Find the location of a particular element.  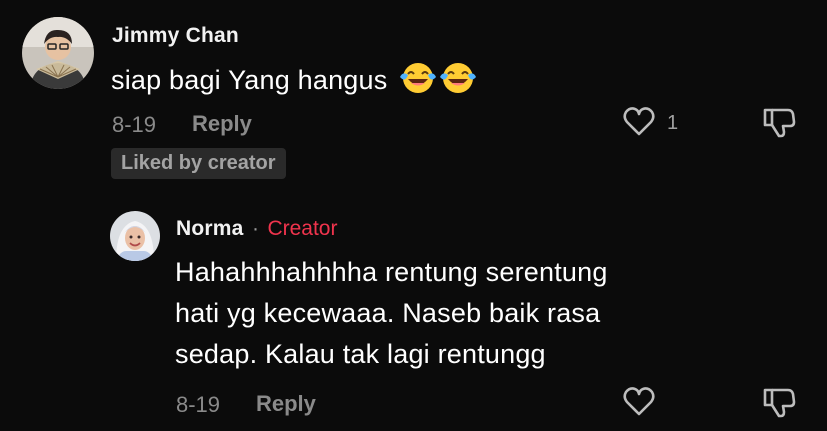

comment-text: siap bagi Yang hangus is located at coordinates (294, 83).